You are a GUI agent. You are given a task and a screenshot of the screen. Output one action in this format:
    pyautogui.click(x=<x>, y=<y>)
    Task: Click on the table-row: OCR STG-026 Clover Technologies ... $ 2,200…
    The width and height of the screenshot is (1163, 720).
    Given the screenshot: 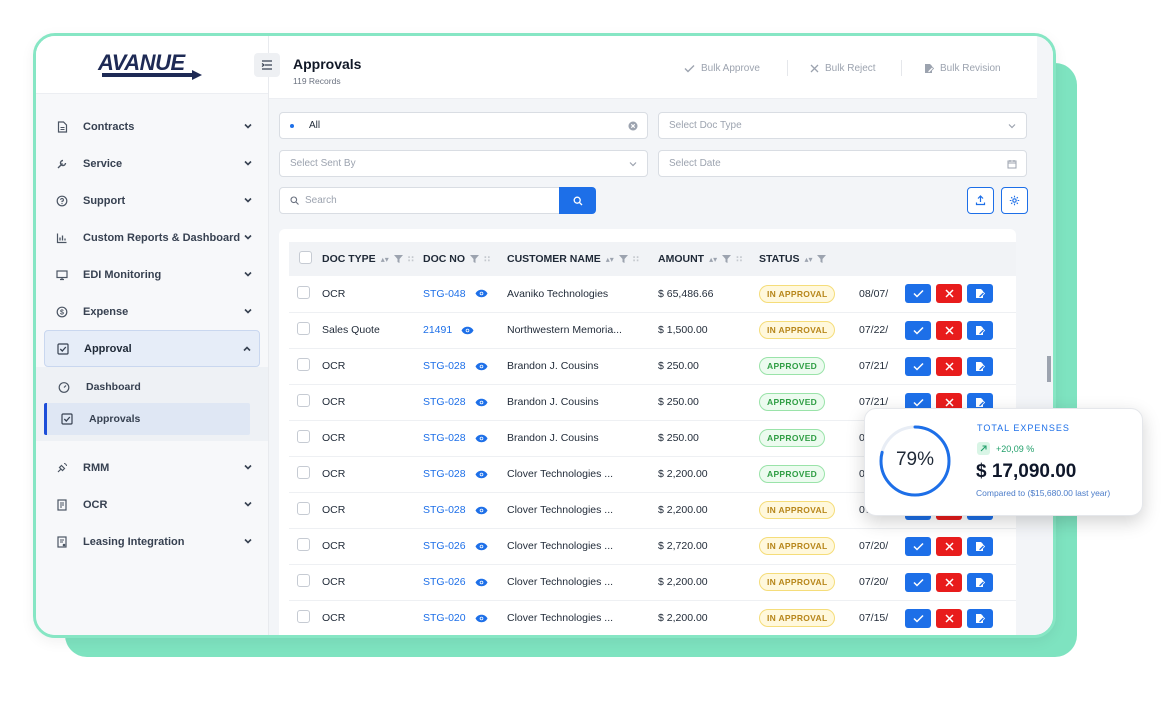 What is the action you would take?
    pyautogui.click(x=652, y=582)
    